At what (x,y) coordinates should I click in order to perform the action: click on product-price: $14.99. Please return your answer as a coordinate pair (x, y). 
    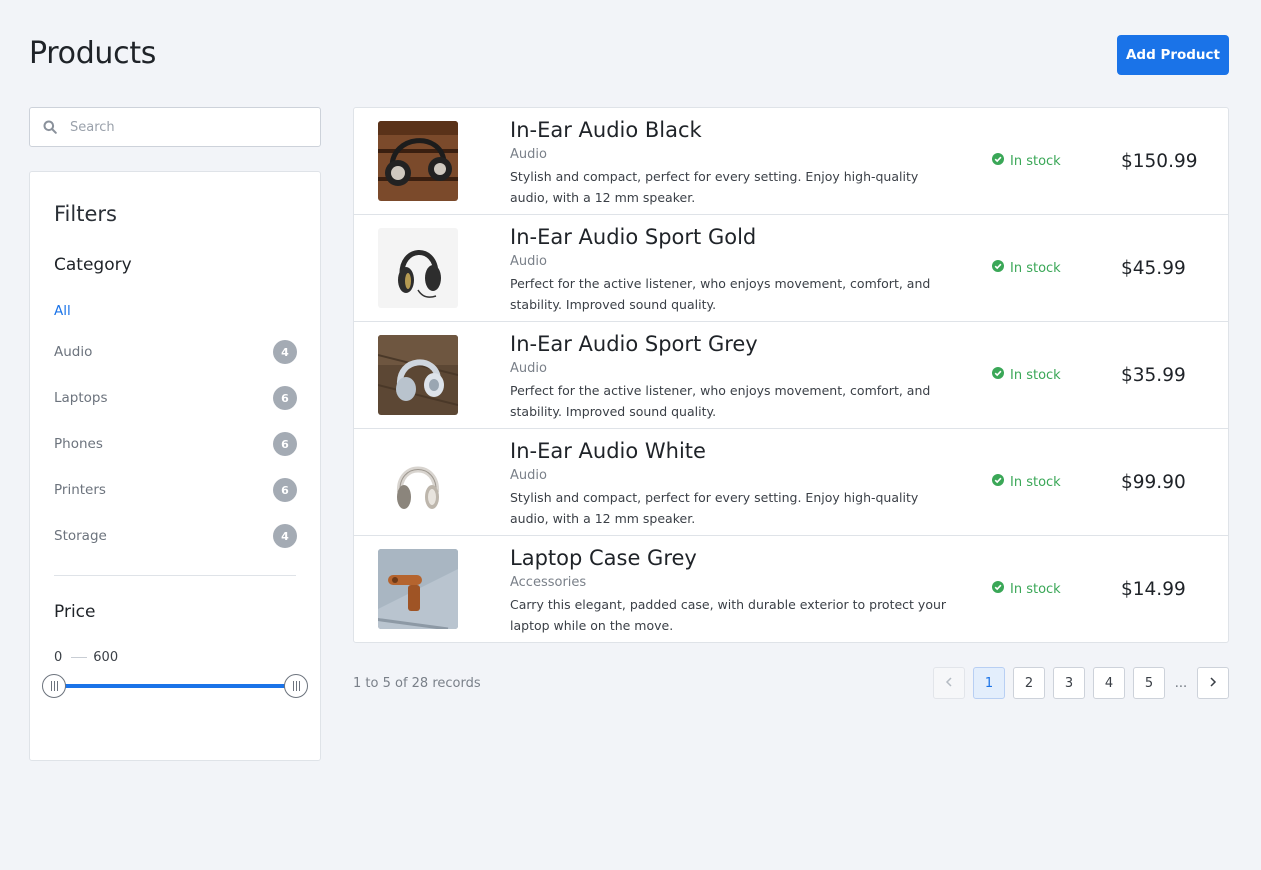
    Looking at the image, I should click on (1153, 589).